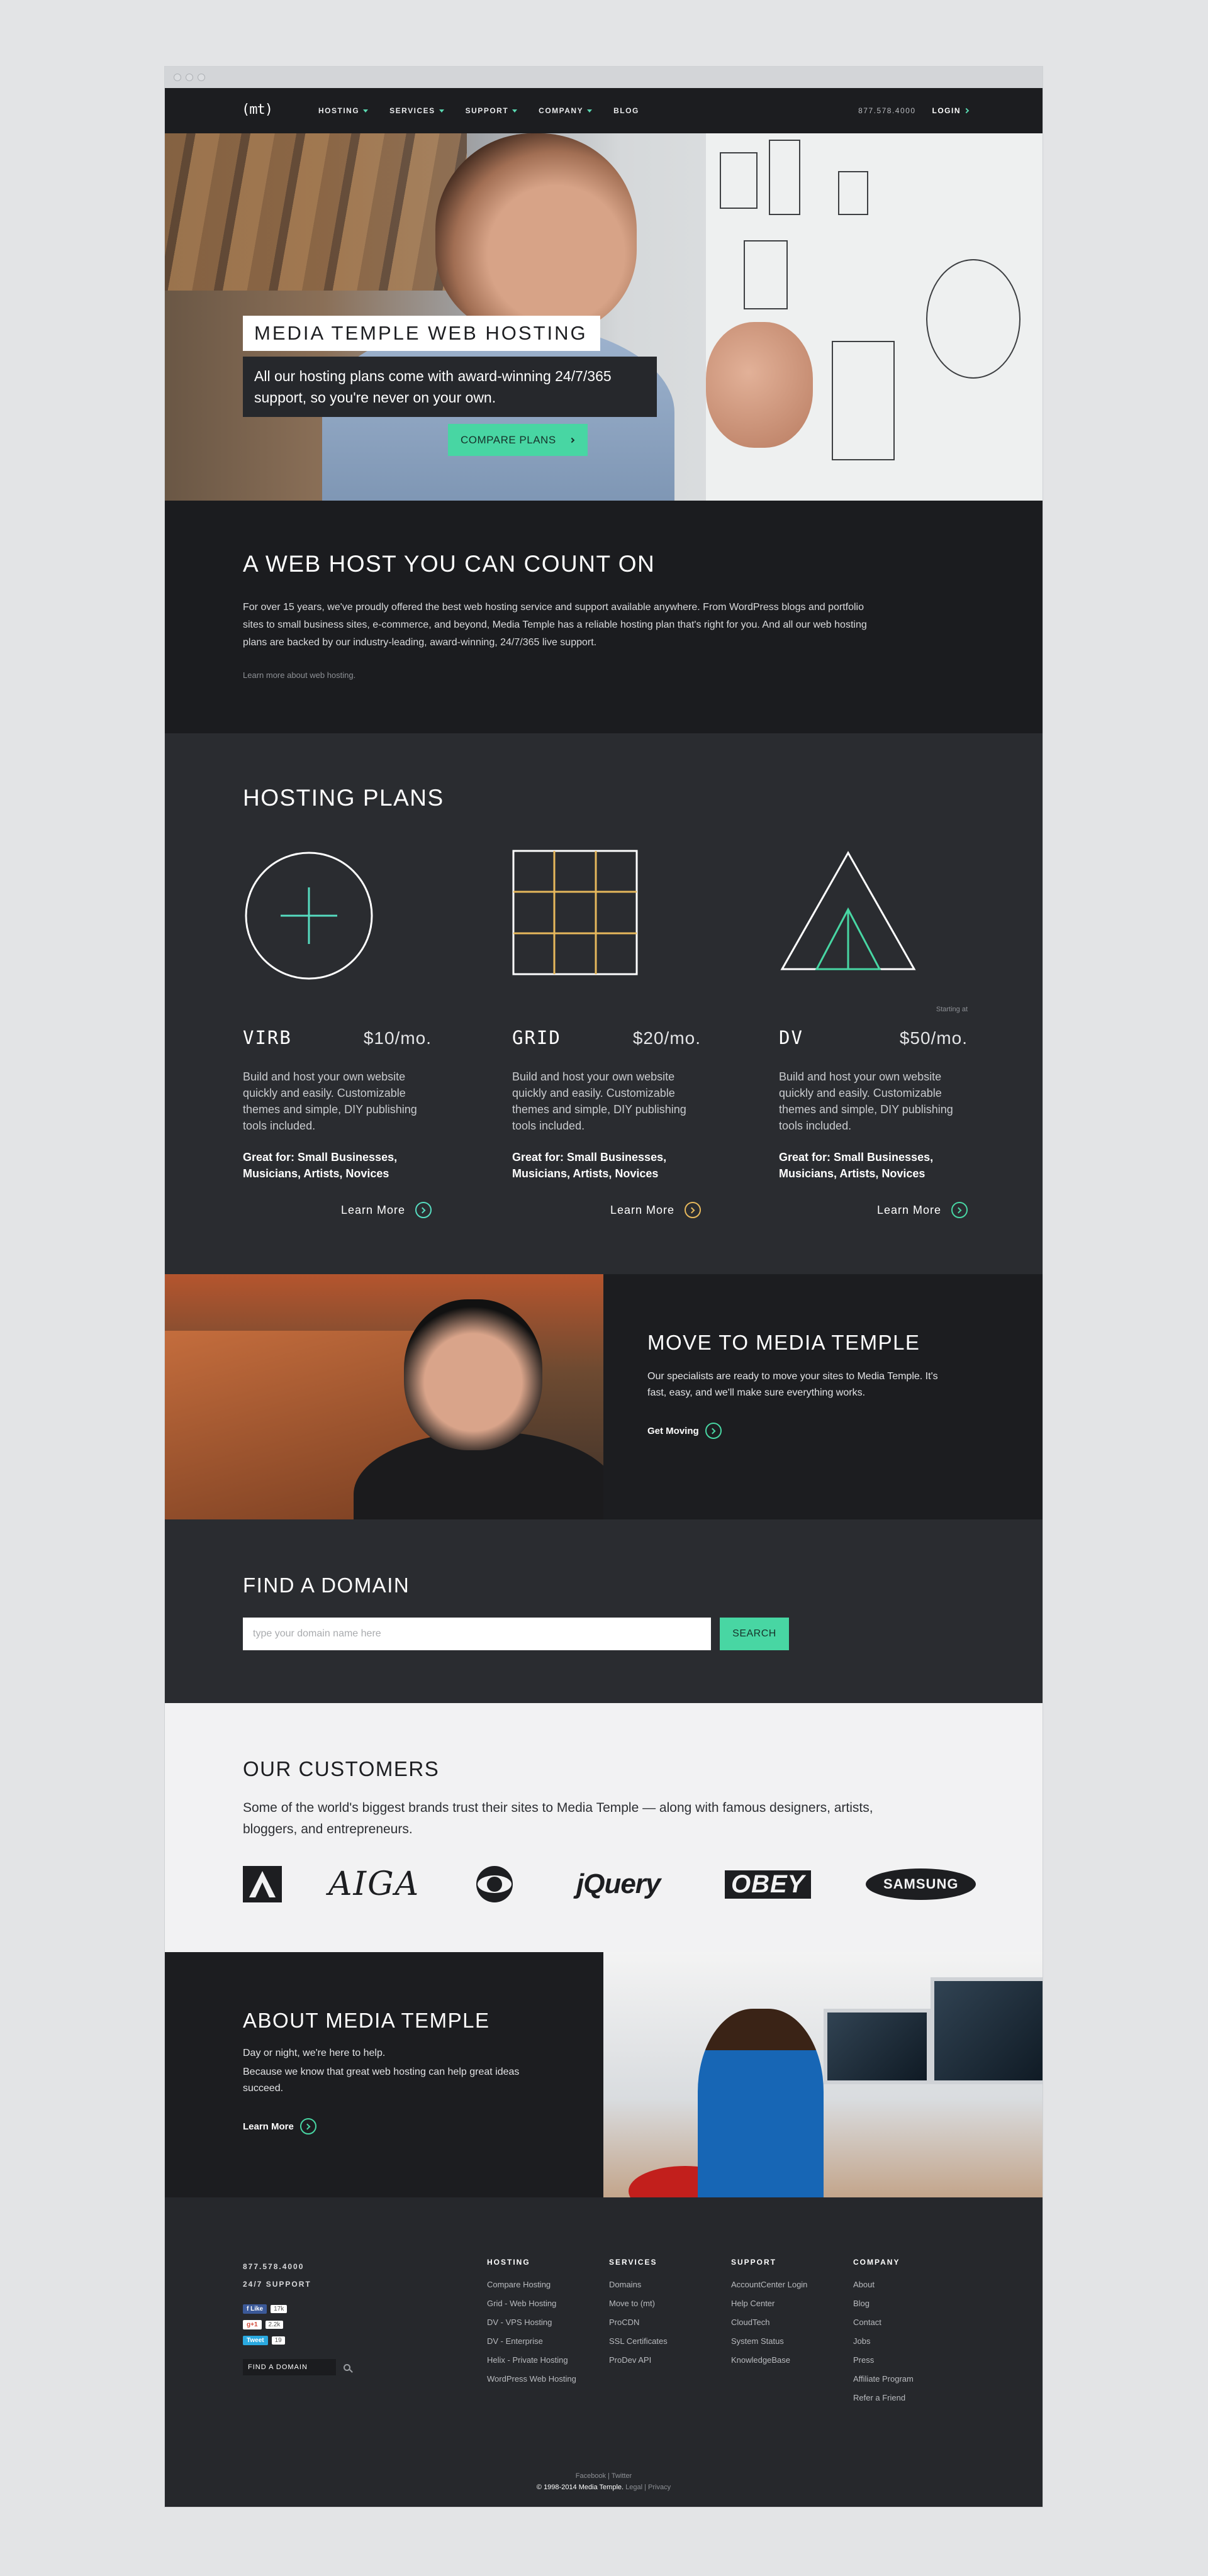  What do you see at coordinates (566, 110) in the screenshot?
I see `menu-company: COMPANY` at bounding box center [566, 110].